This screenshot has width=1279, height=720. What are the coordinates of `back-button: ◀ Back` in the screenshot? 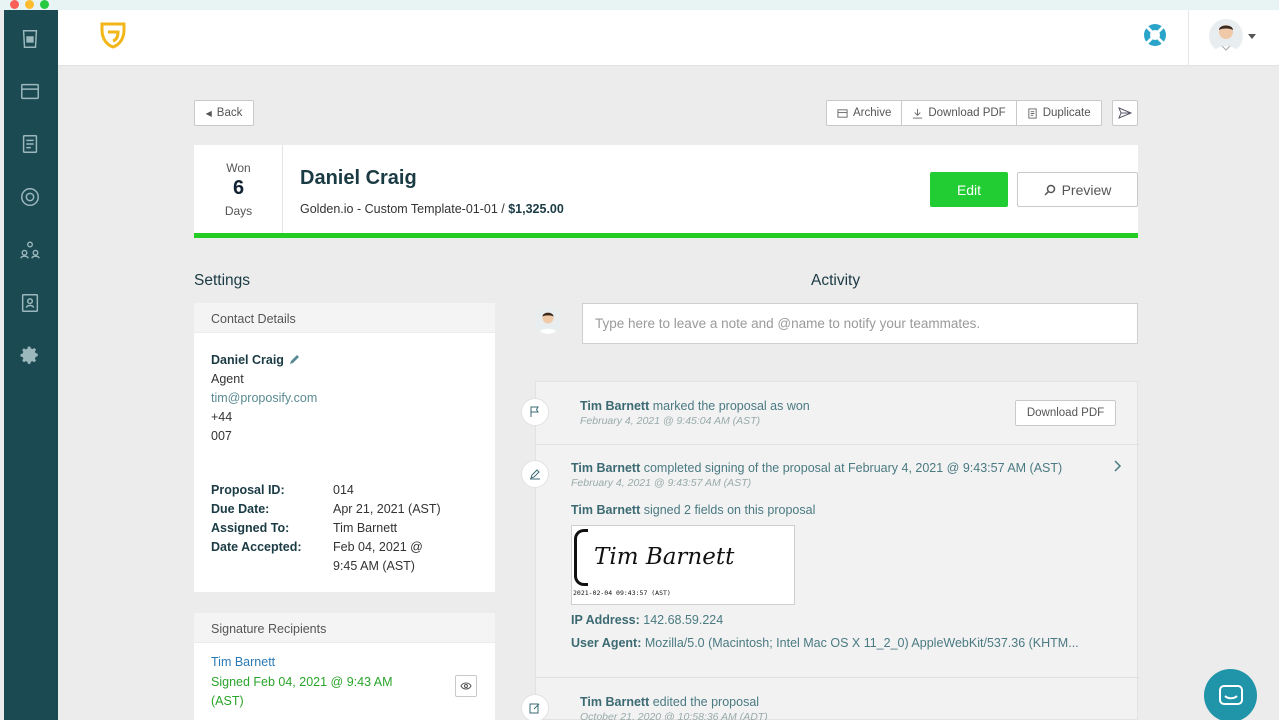 It's located at (224, 113).